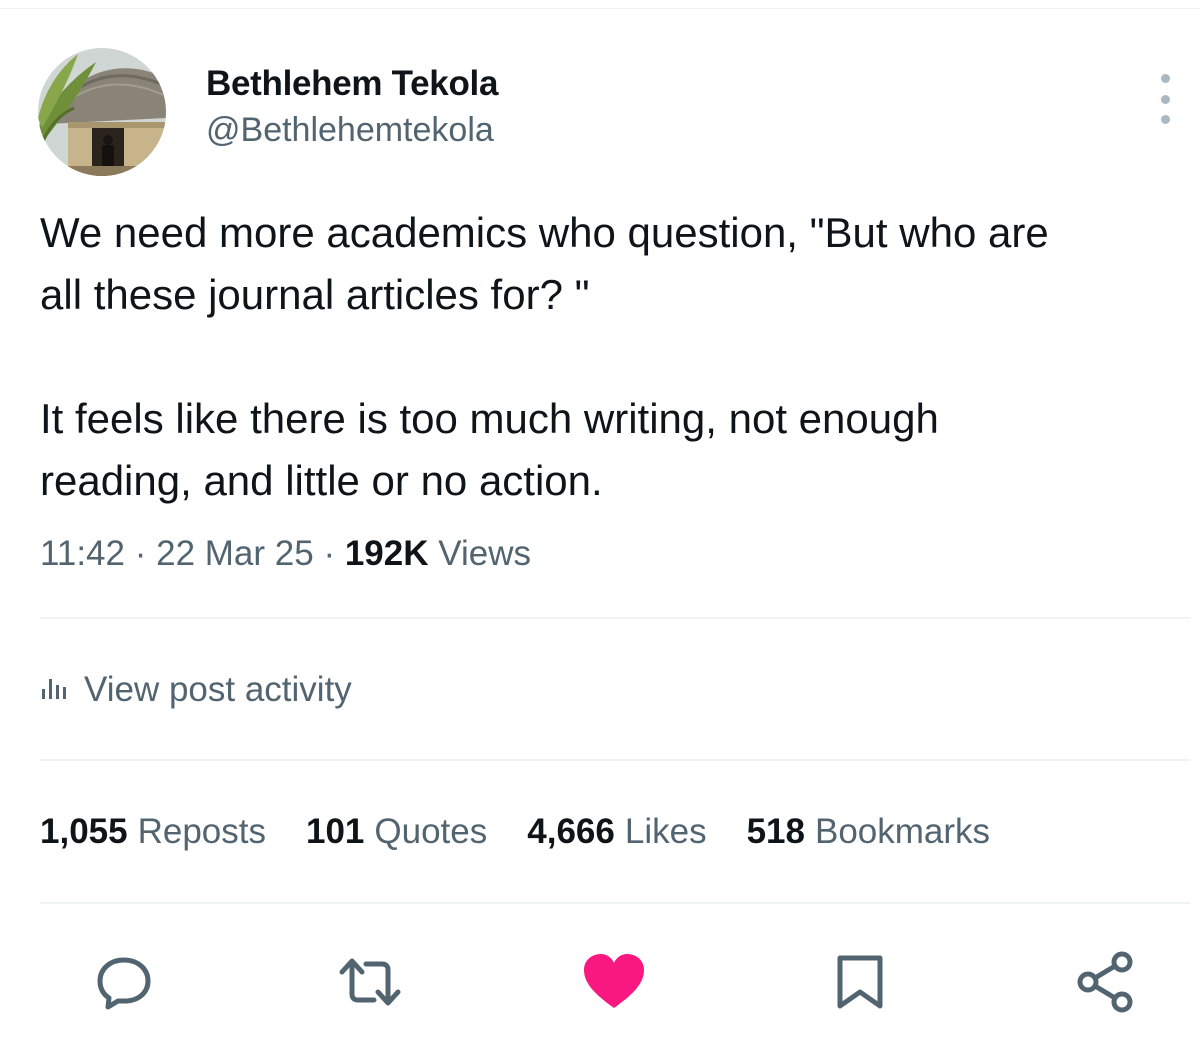 This screenshot has height=1054, width=1200. I want to click on like-icon, so click(614, 981).